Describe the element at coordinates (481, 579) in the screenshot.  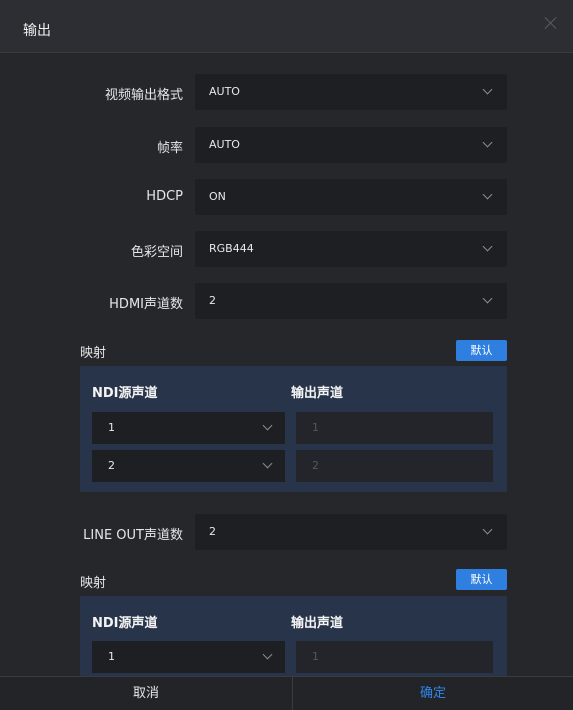
I see `lineout-default-button: 默认` at that location.